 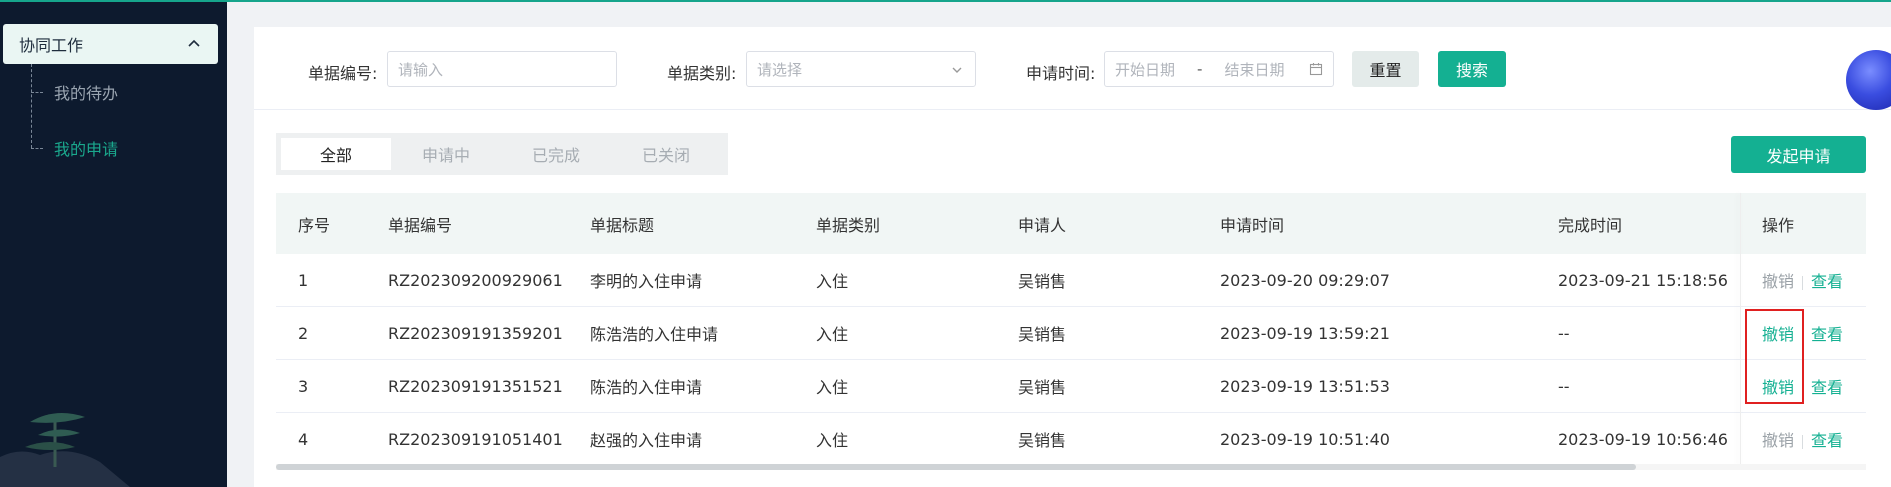 I want to click on tab-in-progress: 申请中, so click(x=446, y=154).